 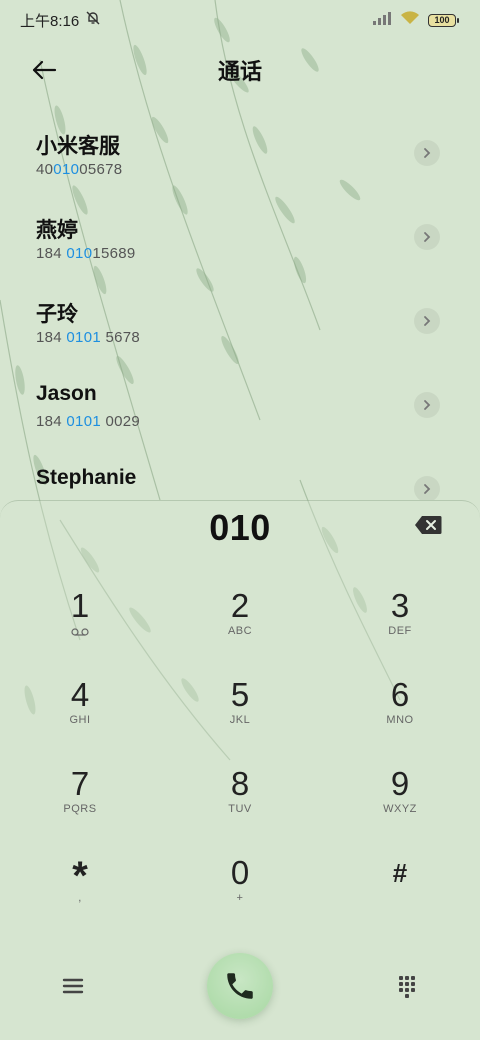 I want to click on dial-key-8: 8 TUV, so click(x=240, y=809).